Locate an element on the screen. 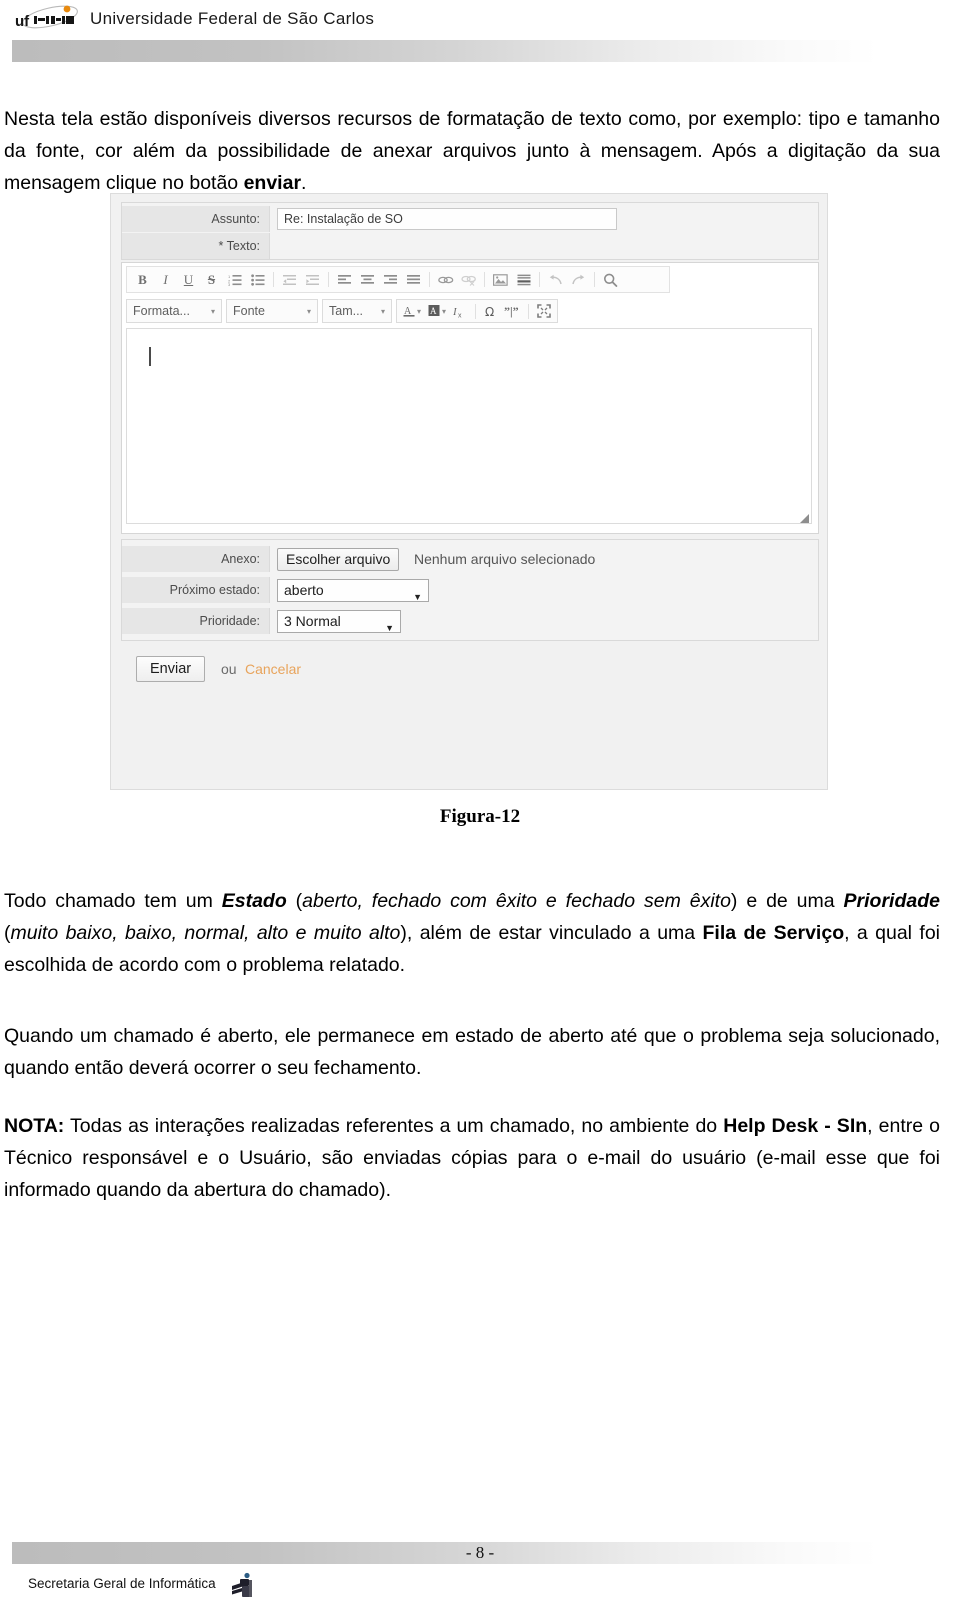 This screenshot has height=1606, width=960. estado-term-fila: Fila de Serviço is located at coordinates (773, 932).